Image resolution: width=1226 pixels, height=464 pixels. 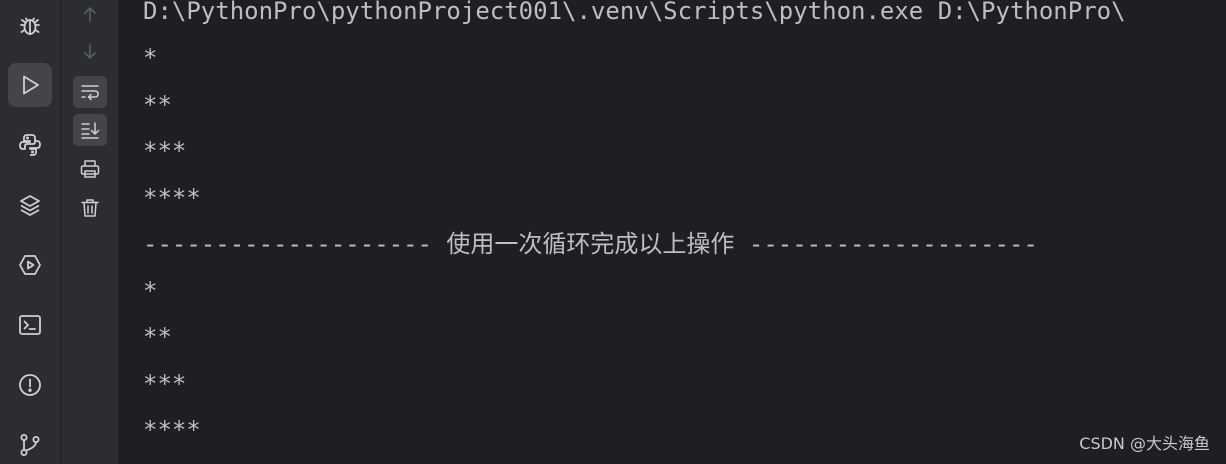 I want to click on arrow-down-icon, so click(x=90, y=52).